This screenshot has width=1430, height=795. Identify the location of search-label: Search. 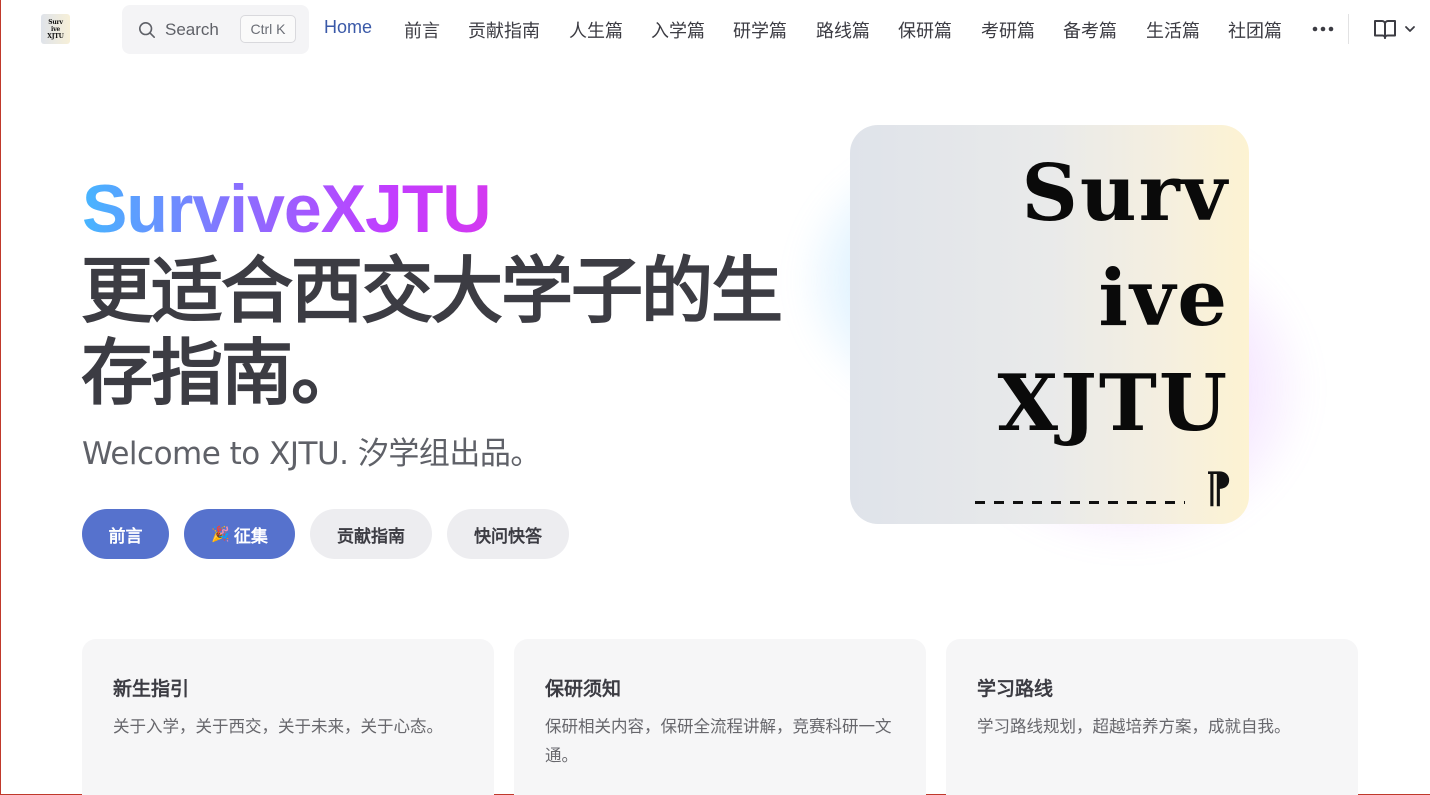
(192, 29).